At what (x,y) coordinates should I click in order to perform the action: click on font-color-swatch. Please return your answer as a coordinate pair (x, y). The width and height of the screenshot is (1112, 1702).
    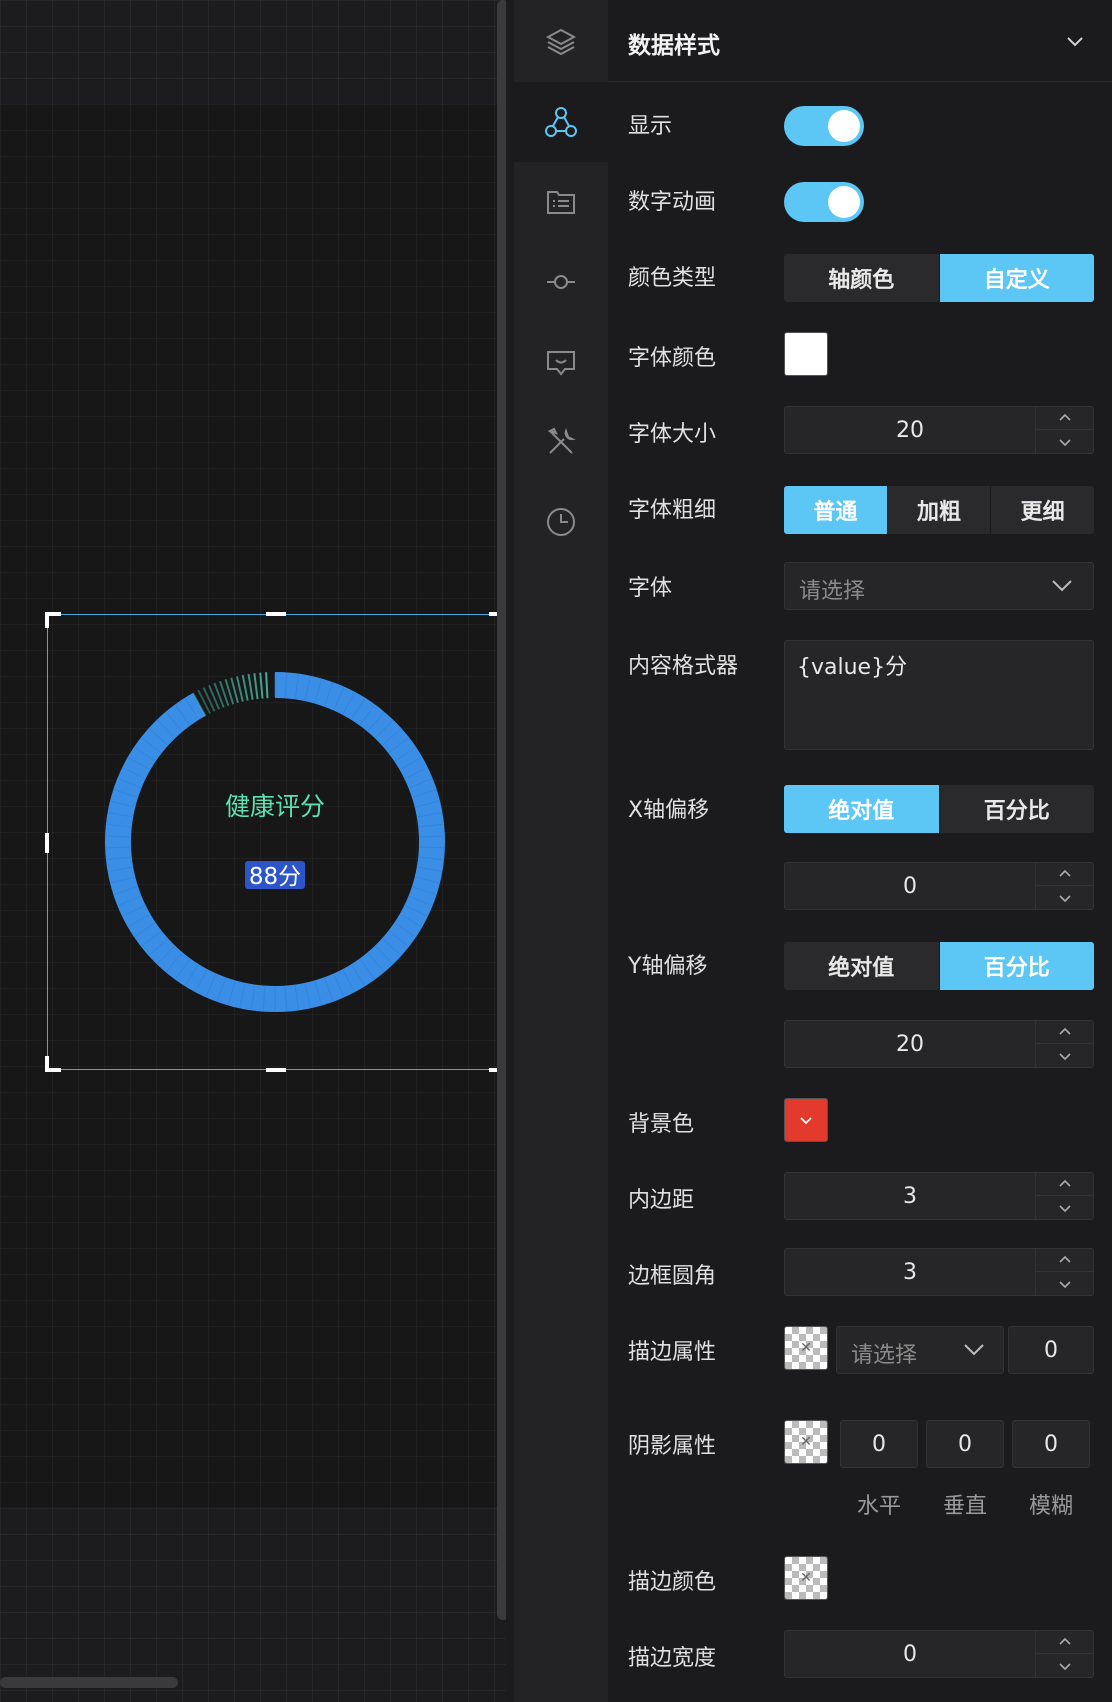
    Looking at the image, I should click on (806, 354).